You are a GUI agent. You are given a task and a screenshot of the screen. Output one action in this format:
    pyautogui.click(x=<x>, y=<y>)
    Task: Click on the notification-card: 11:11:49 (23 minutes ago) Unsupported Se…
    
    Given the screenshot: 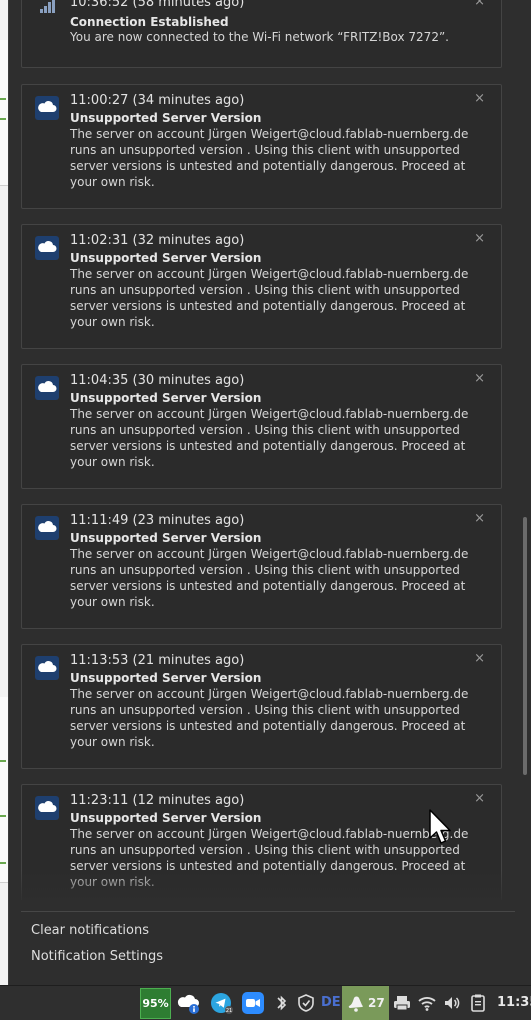 What is the action you would take?
    pyautogui.click(x=261, y=566)
    